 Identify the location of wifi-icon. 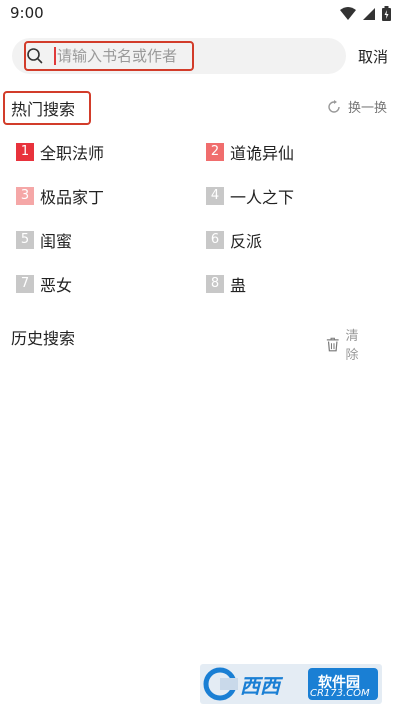
(348, 13).